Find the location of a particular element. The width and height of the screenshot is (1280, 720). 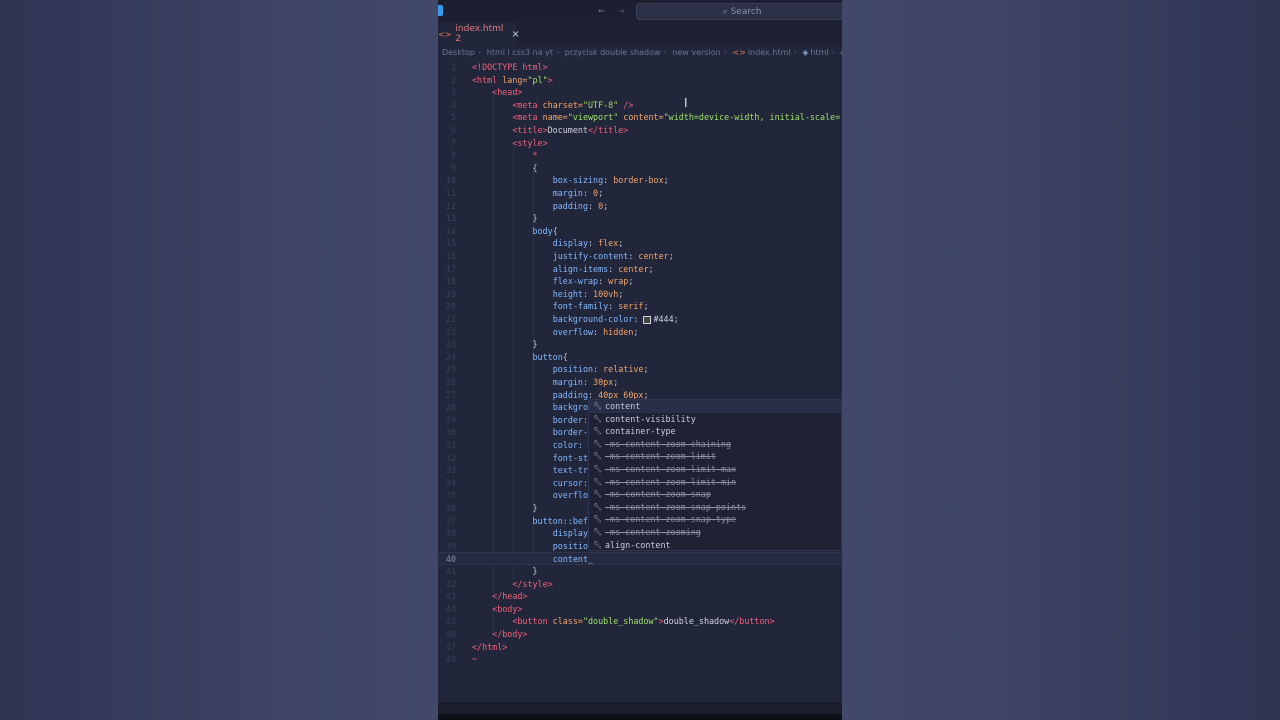

code-line: 4 <meta charset="UTF-8" /> is located at coordinates (542, 104).